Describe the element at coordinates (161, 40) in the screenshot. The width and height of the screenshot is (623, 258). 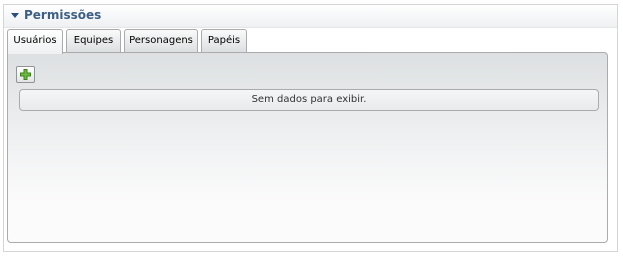
I see `tab-personagens: Personagens` at that location.